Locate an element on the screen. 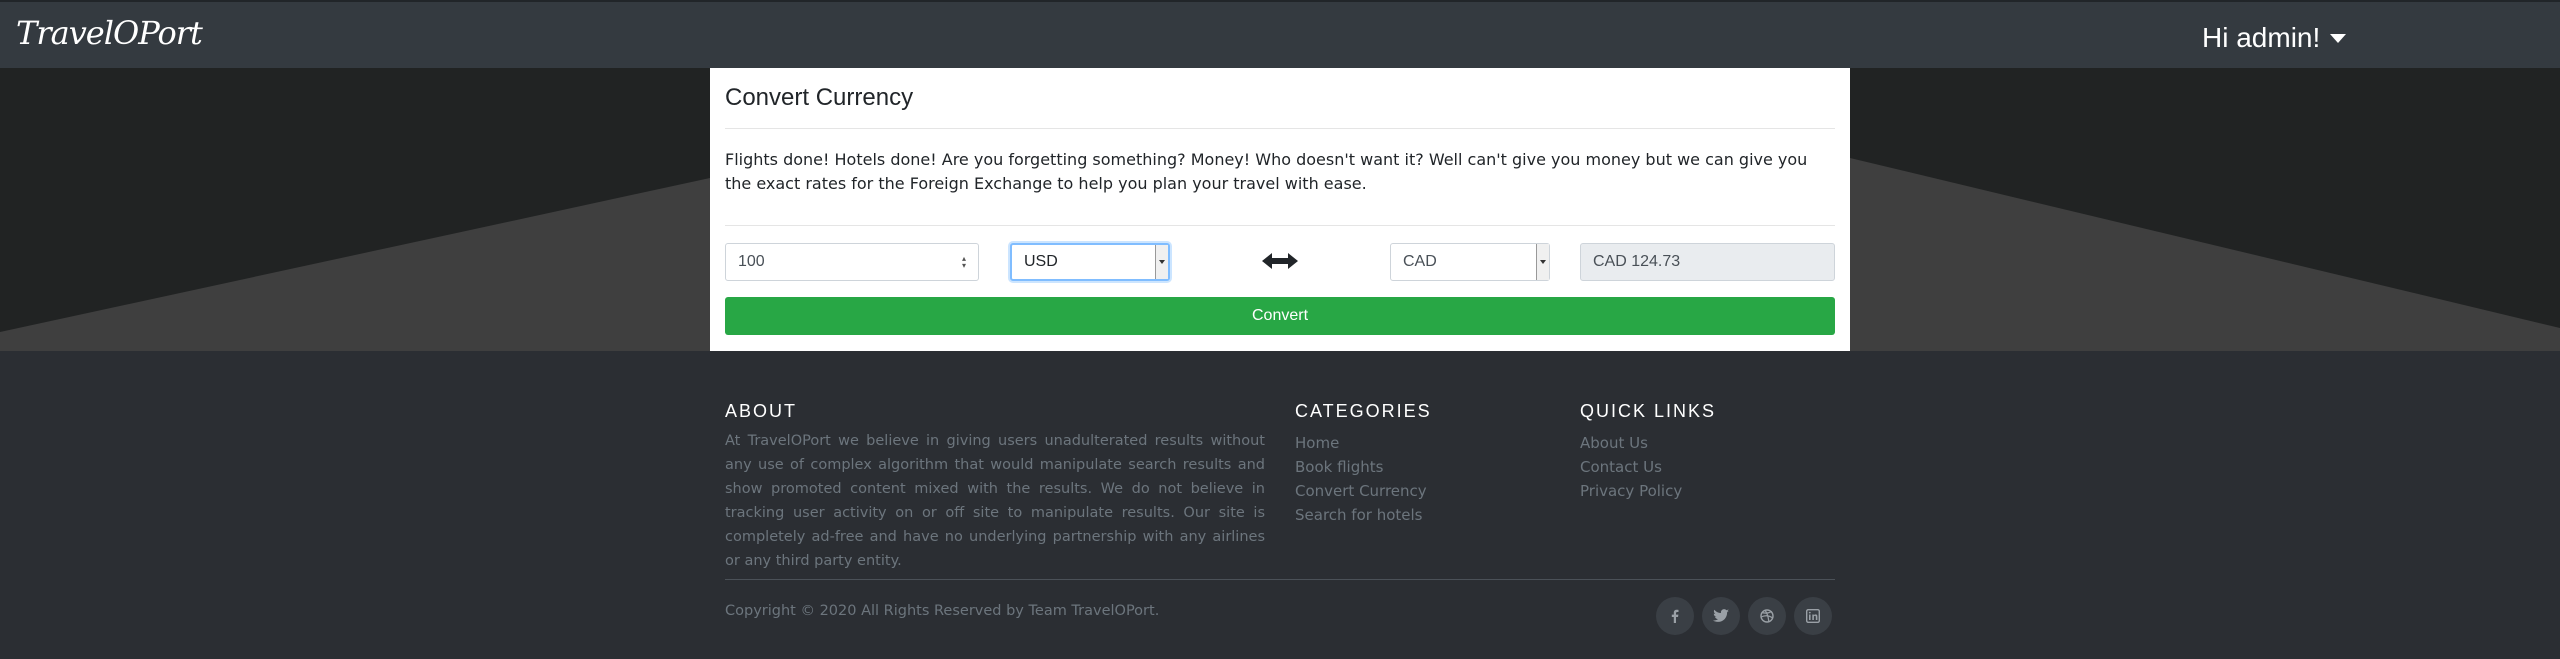 The width and height of the screenshot is (2560, 659). categories-heading: CATEGORIES is located at coordinates (1363, 411).